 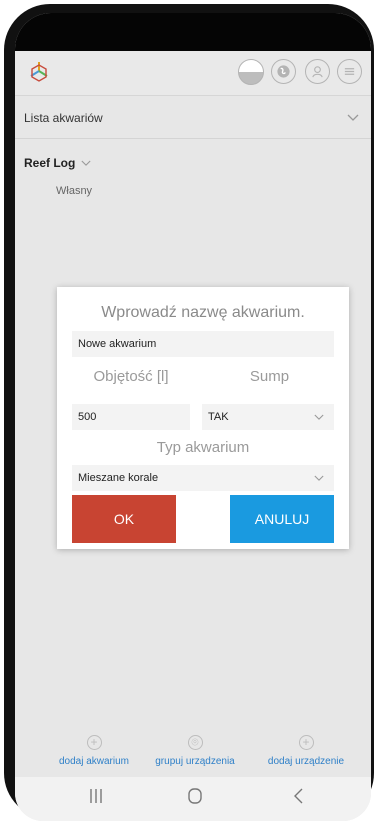 What do you see at coordinates (94, 761) in the screenshot?
I see `add-aquarium-label: dodaj akwarium` at bounding box center [94, 761].